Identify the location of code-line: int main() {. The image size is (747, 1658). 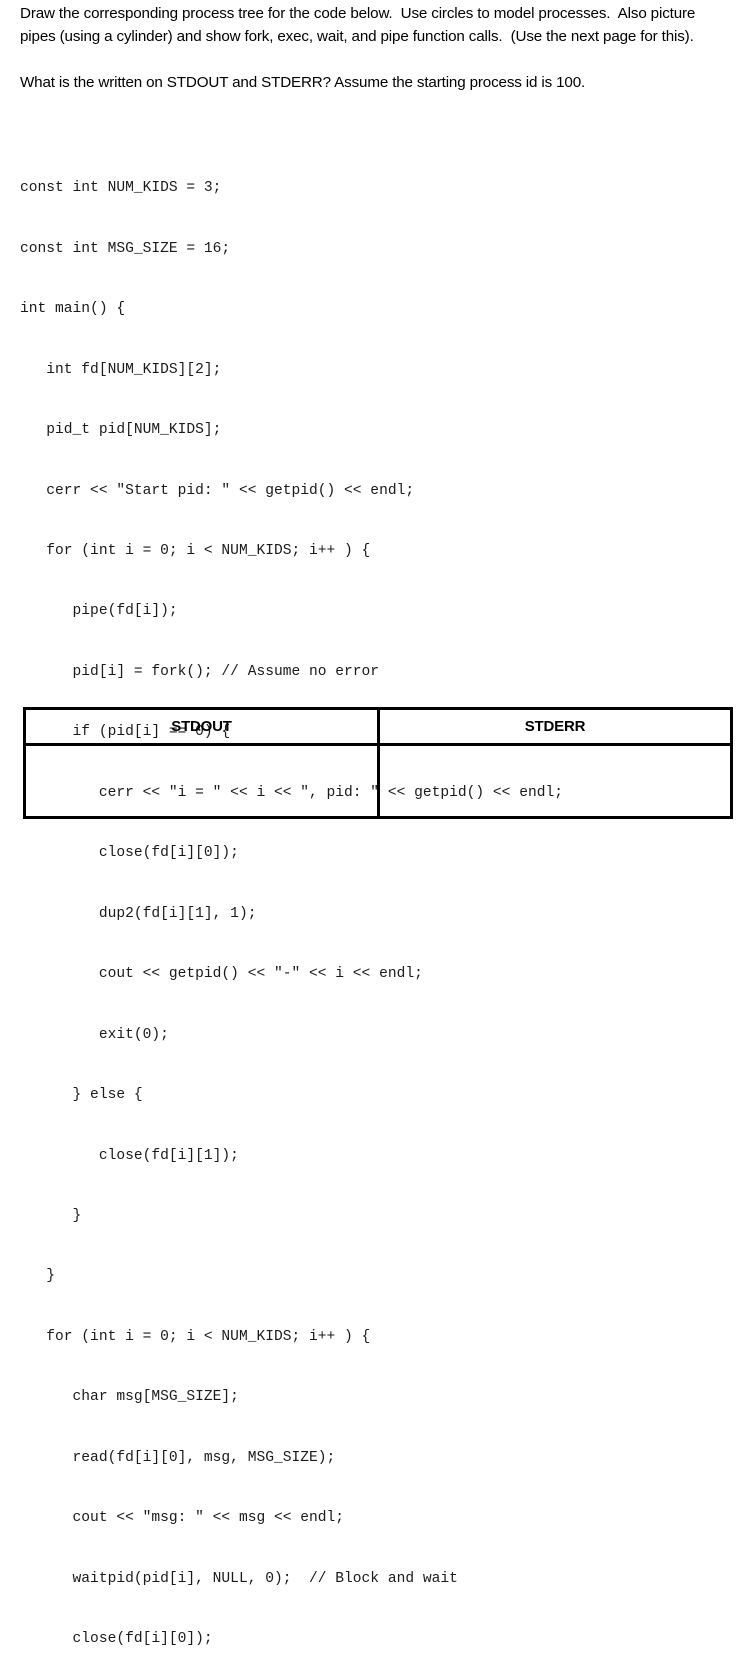
(73, 309).